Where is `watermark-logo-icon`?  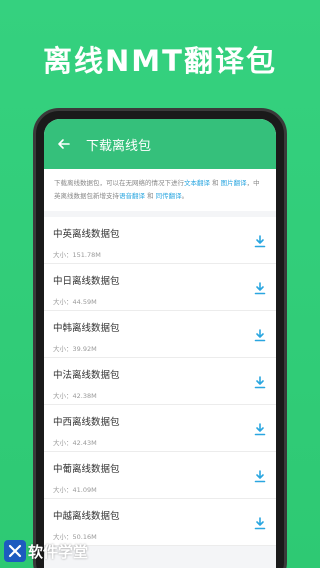
watermark-logo-icon is located at coordinates (15, 551).